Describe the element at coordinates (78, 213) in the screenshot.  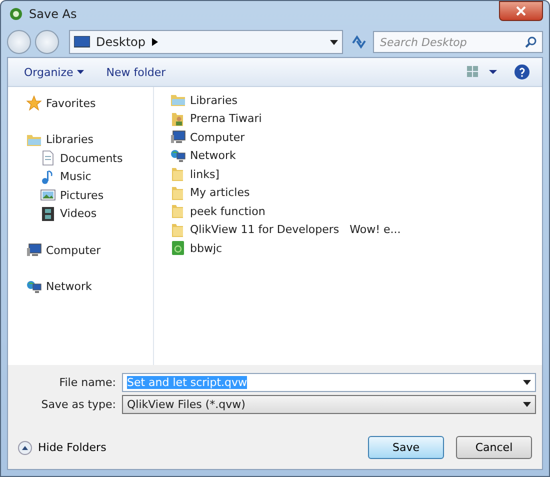
I see `sidebar-item: Videos` at that location.